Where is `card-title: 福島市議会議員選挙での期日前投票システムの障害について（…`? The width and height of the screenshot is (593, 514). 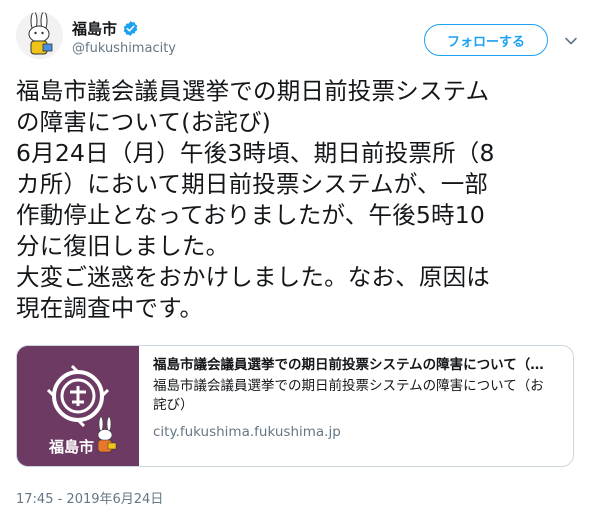 card-title: 福島市議会議員選挙での期日前投票システムの障害について（… is located at coordinates (356, 365).